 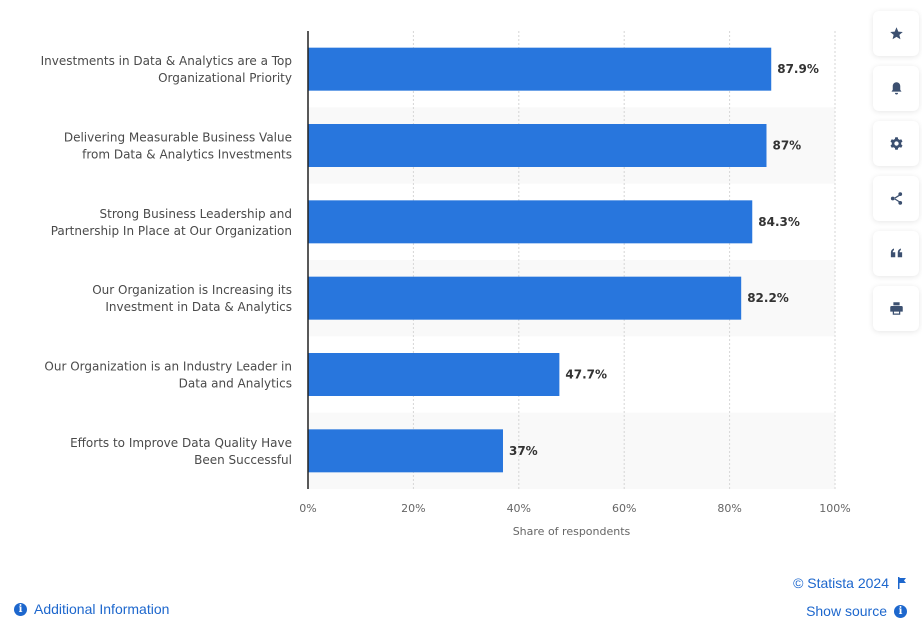 I want to click on value-label: 84.3%, so click(x=779, y=222).